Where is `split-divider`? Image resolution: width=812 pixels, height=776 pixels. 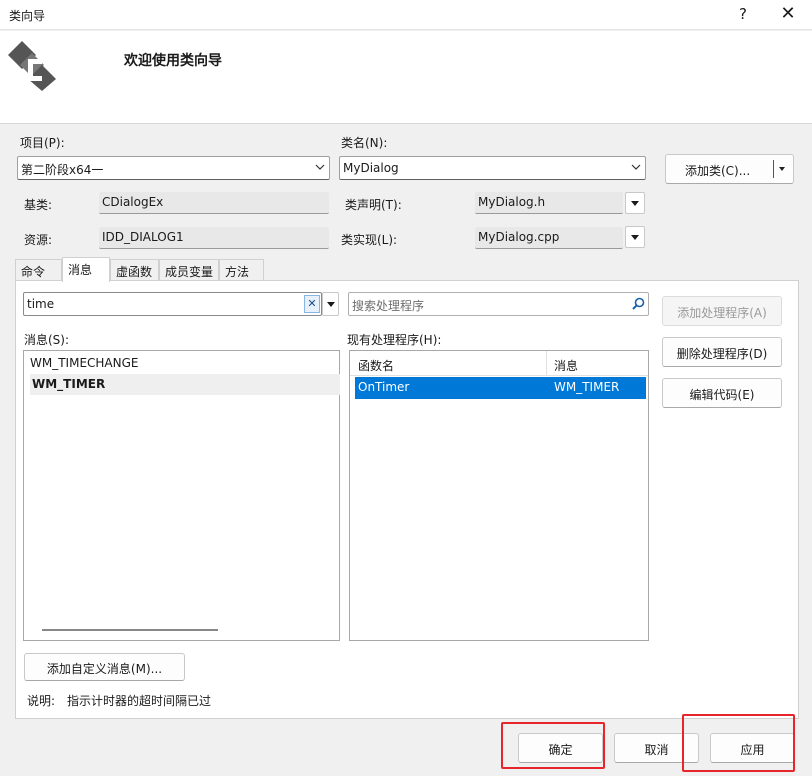 split-divider is located at coordinates (773, 169).